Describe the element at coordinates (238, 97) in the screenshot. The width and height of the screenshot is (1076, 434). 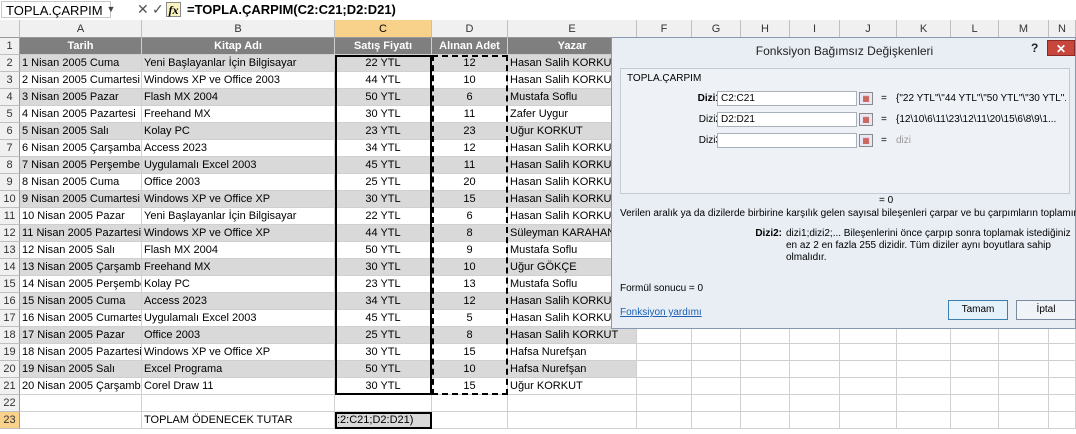
I see `table-cell: Flash MX 2004` at that location.